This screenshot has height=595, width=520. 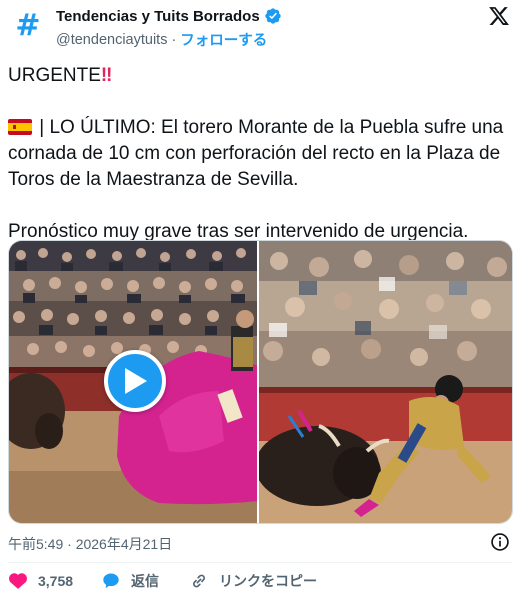 I want to click on text-line-urgent: URGENTE‼, so click(x=261, y=76).